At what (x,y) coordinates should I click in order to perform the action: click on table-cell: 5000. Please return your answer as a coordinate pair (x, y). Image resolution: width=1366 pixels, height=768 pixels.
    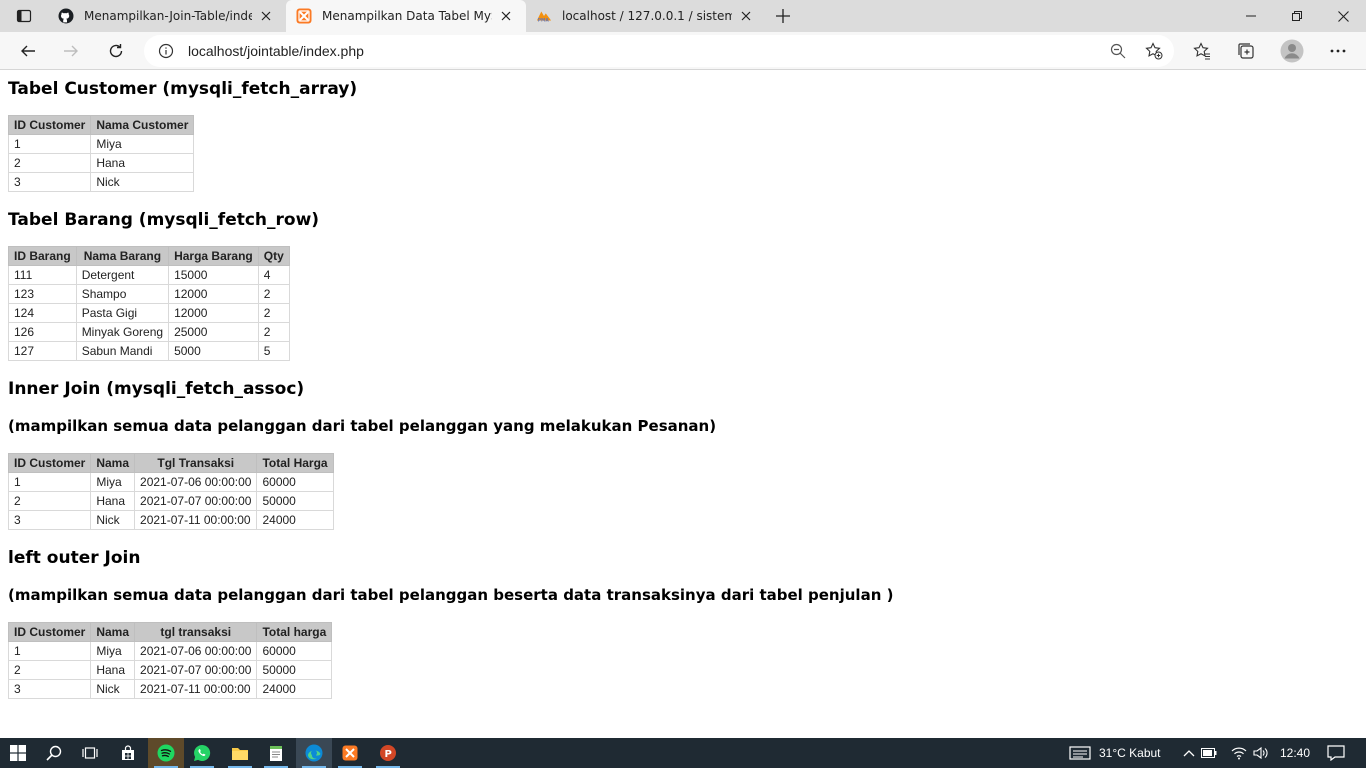
    Looking at the image, I should click on (213, 351).